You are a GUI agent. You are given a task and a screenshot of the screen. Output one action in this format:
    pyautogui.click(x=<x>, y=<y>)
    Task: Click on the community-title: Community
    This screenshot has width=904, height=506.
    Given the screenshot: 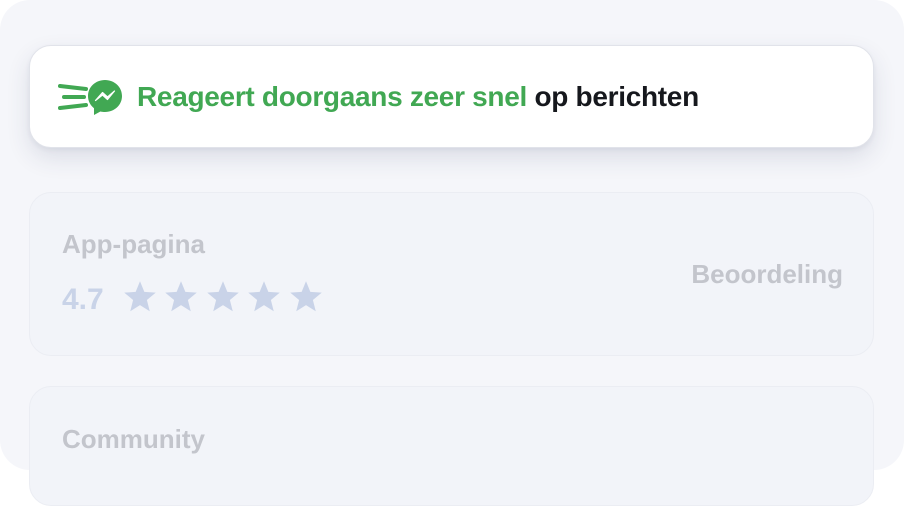 What is the action you would take?
    pyautogui.click(x=133, y=439)
    